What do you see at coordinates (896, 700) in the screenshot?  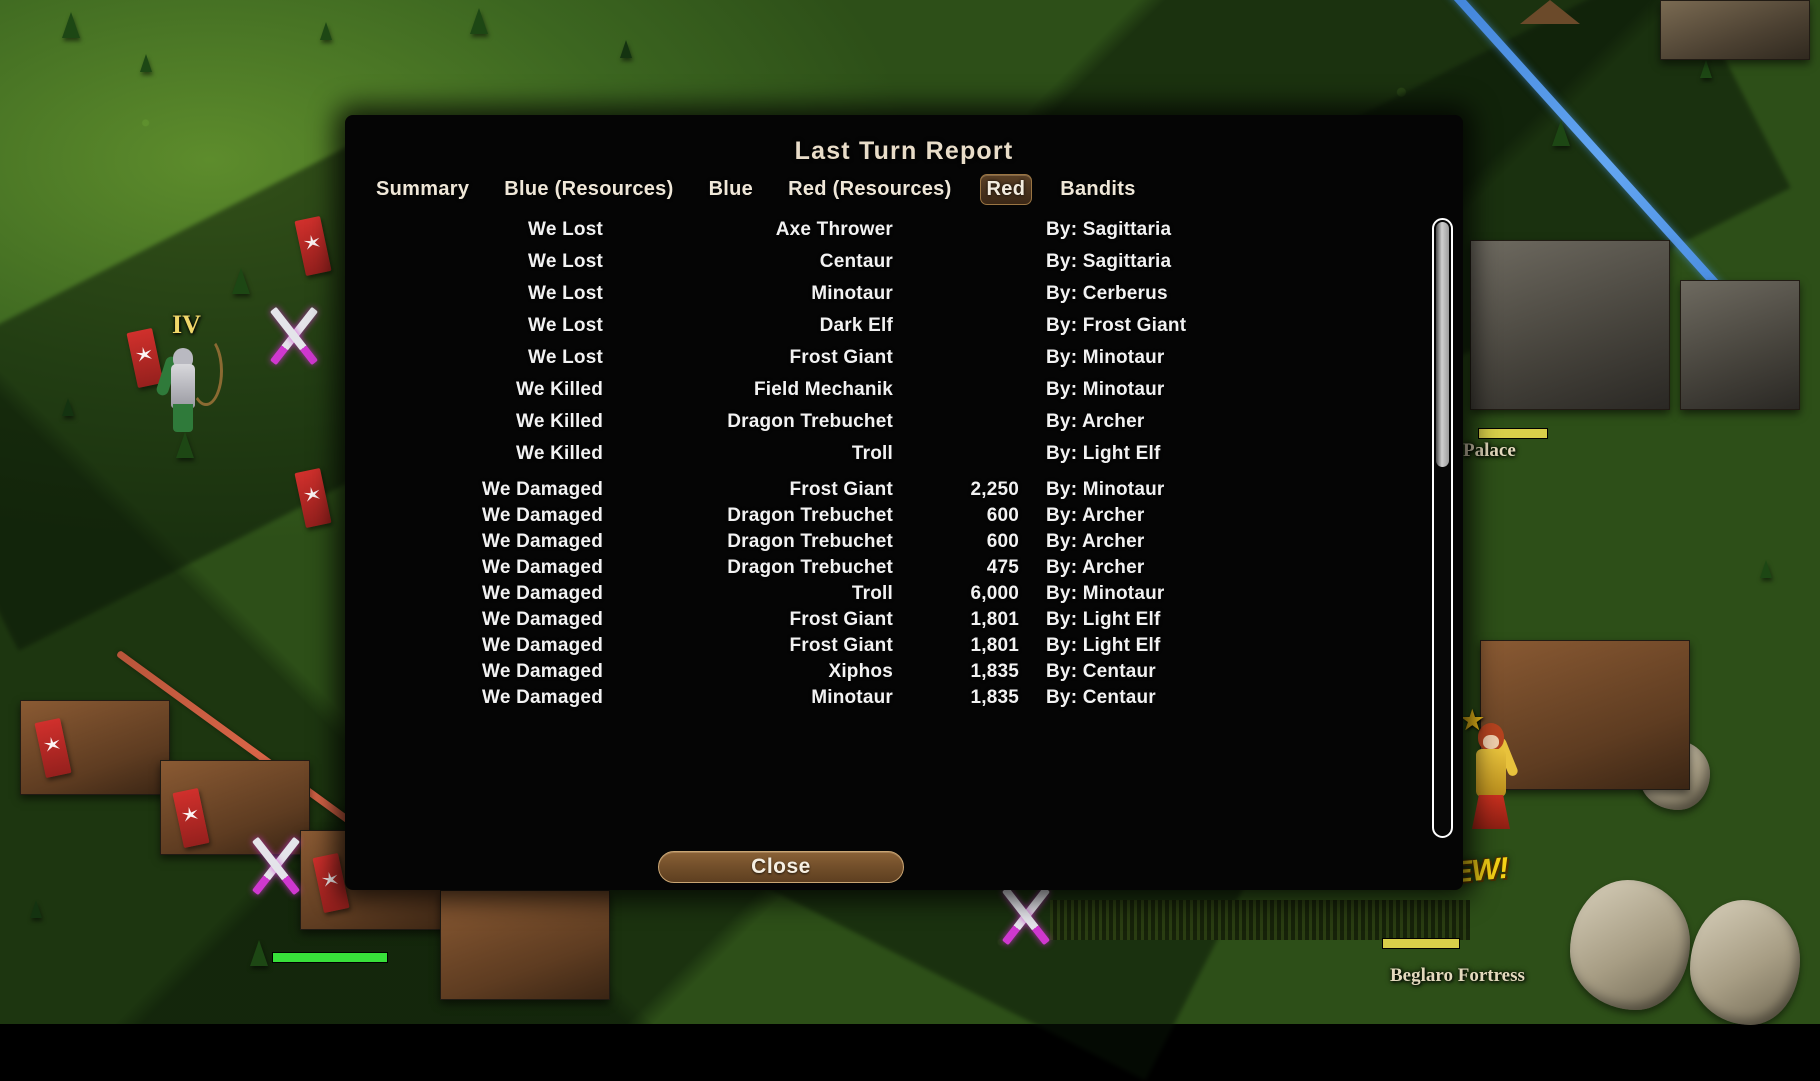 I see `table-row: We Damaged Minotaur 1,835 By: Centaur` at bounding box center [896, 700].